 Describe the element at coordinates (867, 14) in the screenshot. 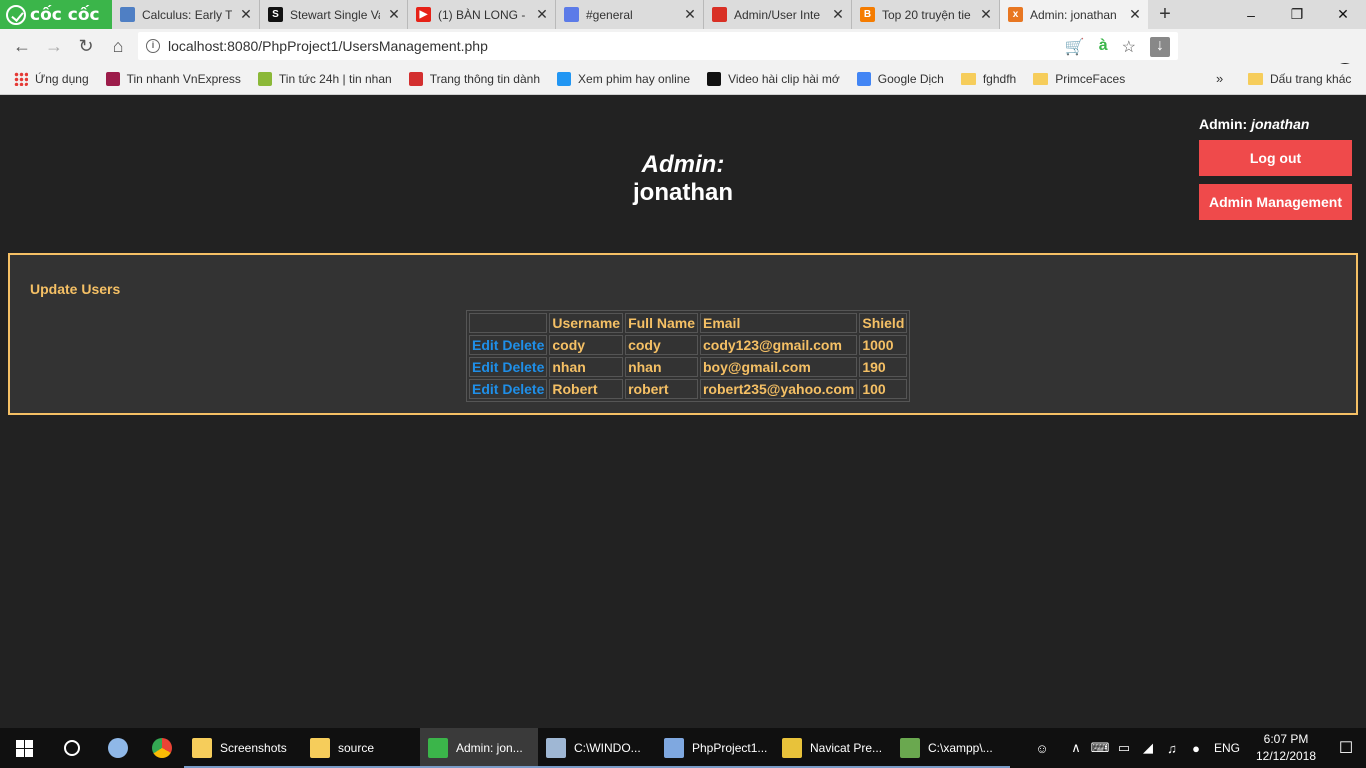

I see `tab-favicon-icon: B` at that location.